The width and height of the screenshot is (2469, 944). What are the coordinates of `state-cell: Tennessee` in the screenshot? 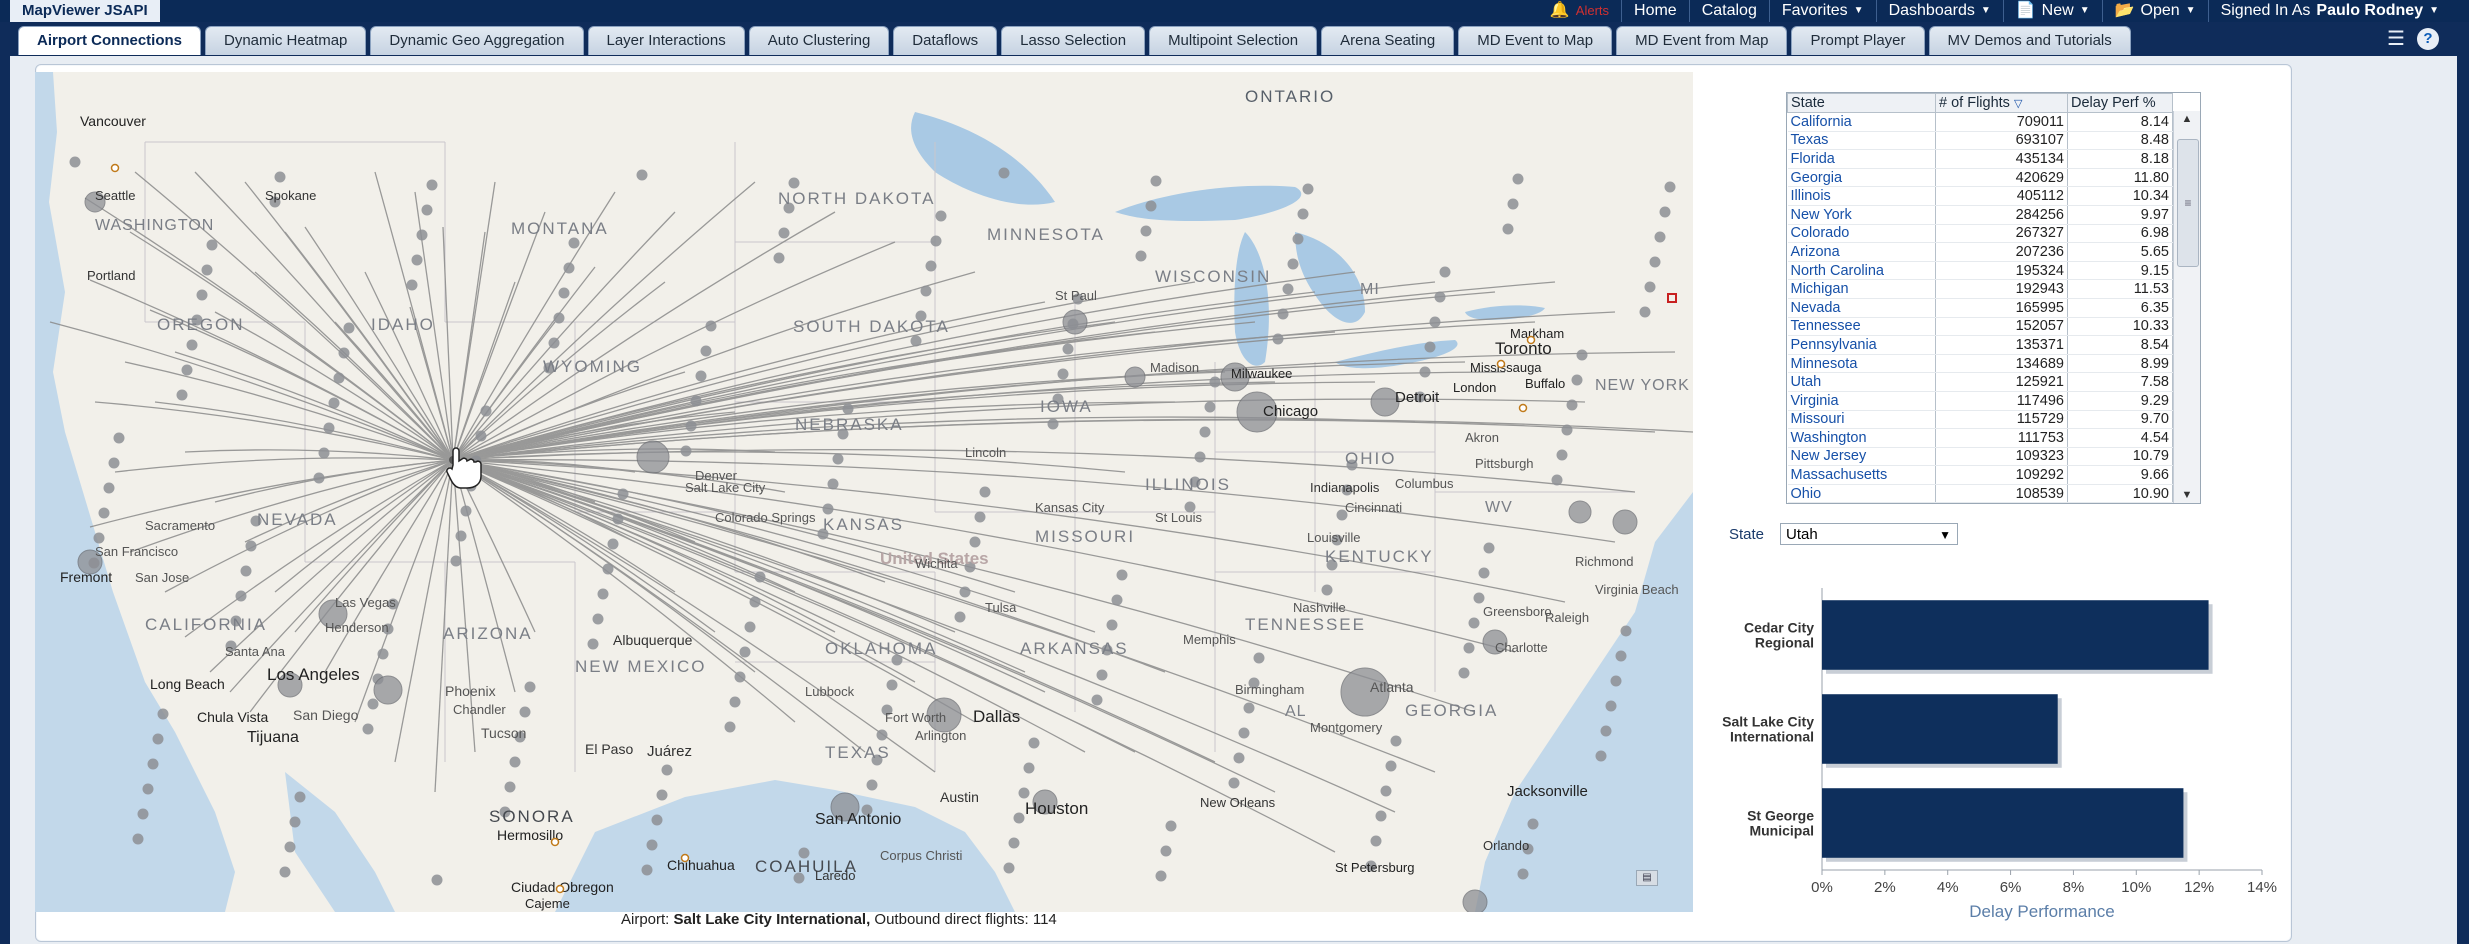 It's located at (1861, 327).